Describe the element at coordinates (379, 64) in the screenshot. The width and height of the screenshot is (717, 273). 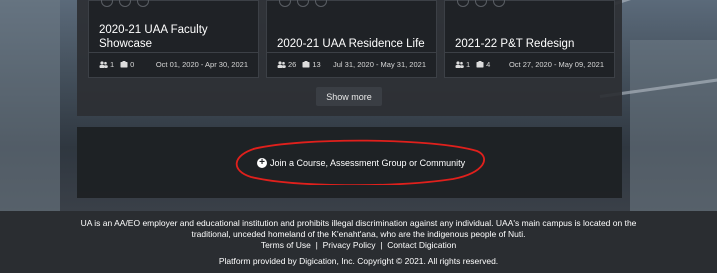
I see `card-dates: Jul 31, 2020 - May 31, 2021` at that location.